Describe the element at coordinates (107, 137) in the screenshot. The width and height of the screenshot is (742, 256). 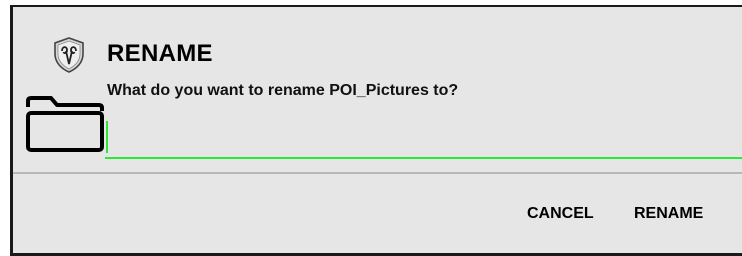
I see `text-cursor` at that location.